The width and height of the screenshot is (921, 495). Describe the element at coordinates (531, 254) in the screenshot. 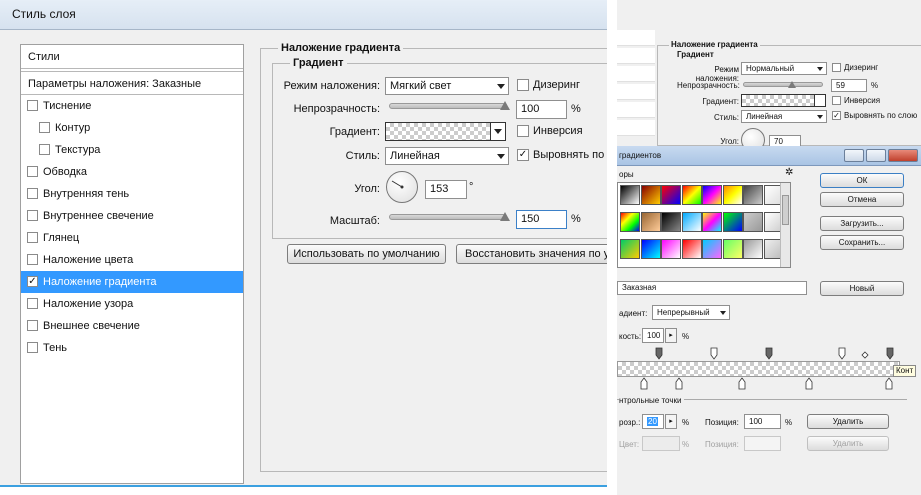

I see `reset-to-default-button: Восстановить значения по ум` at that location.